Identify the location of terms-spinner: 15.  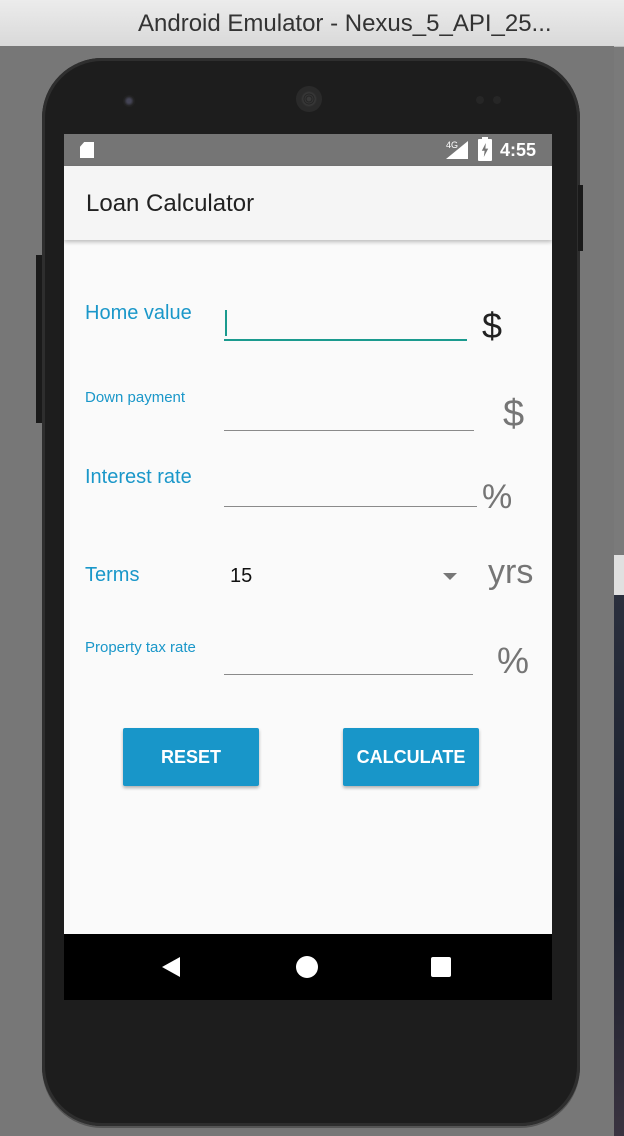
(344, 576).